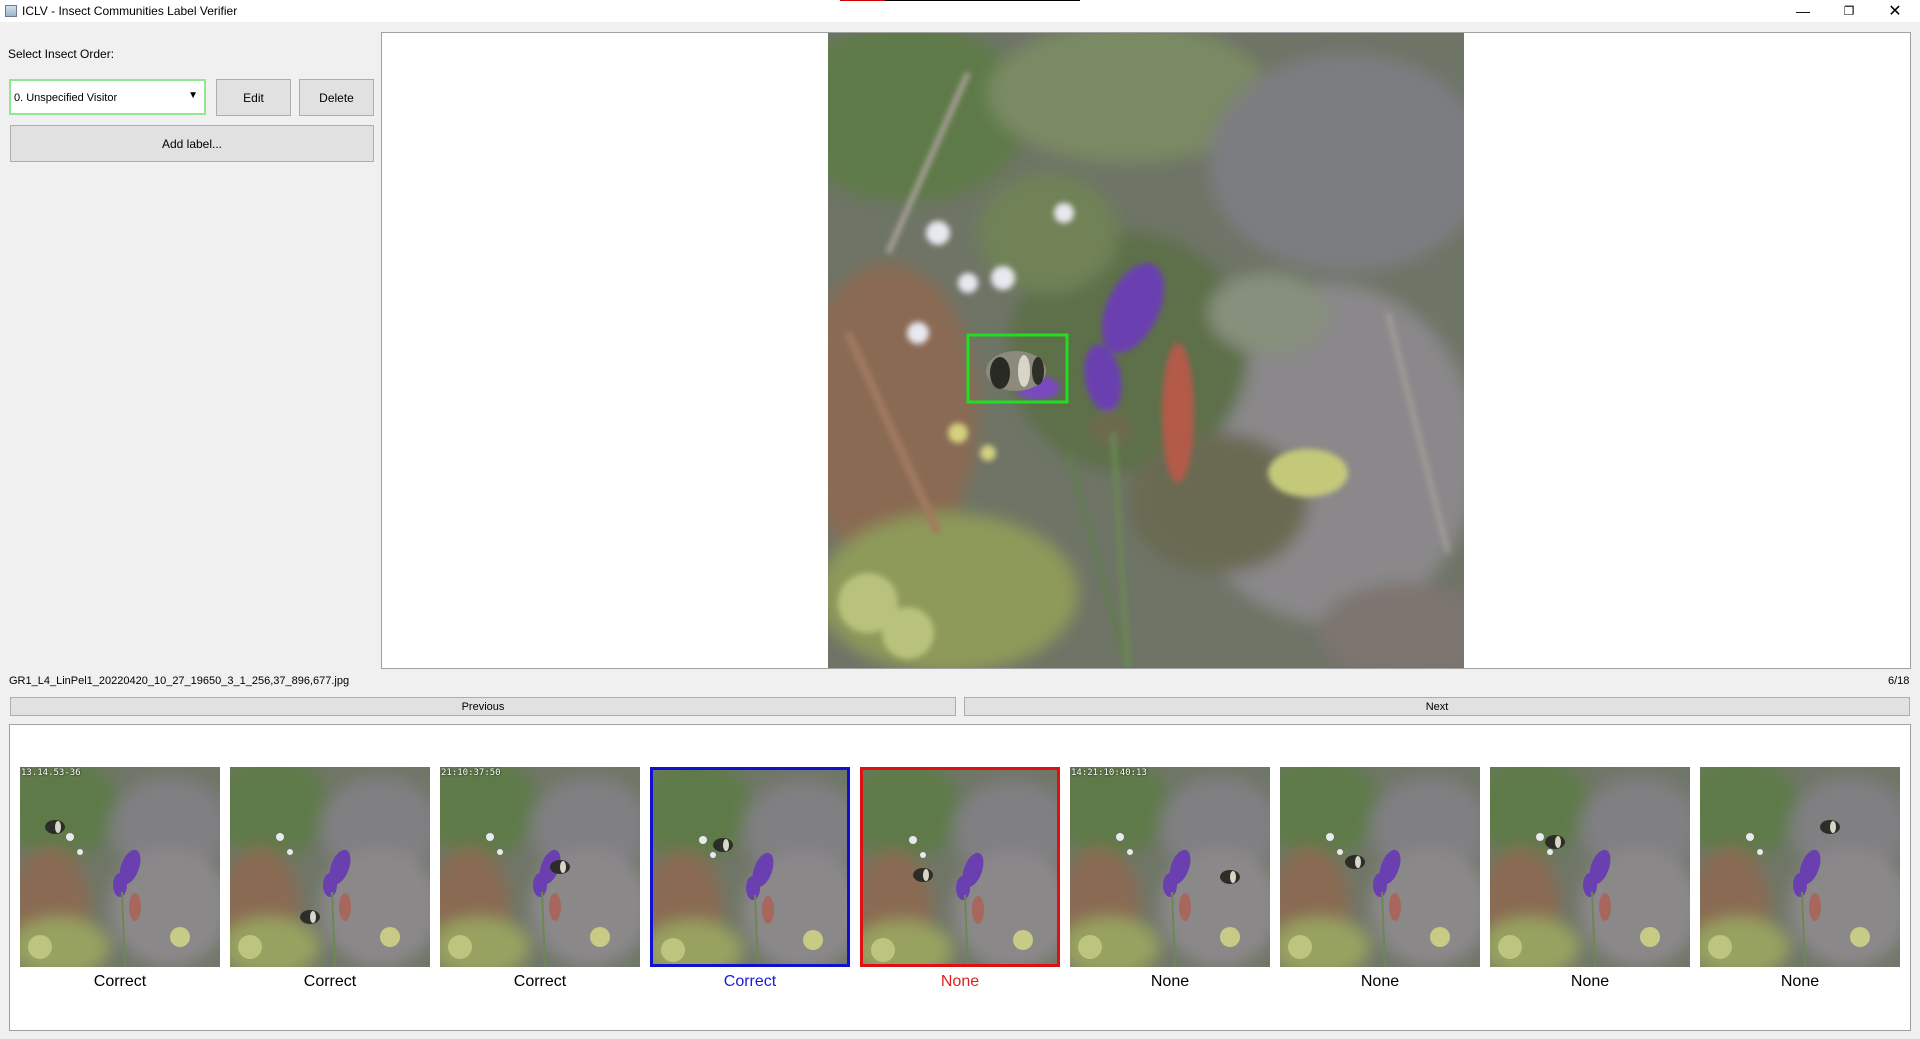  I want to click on thumbnail: 13.14.53-36, so click(120, 867).